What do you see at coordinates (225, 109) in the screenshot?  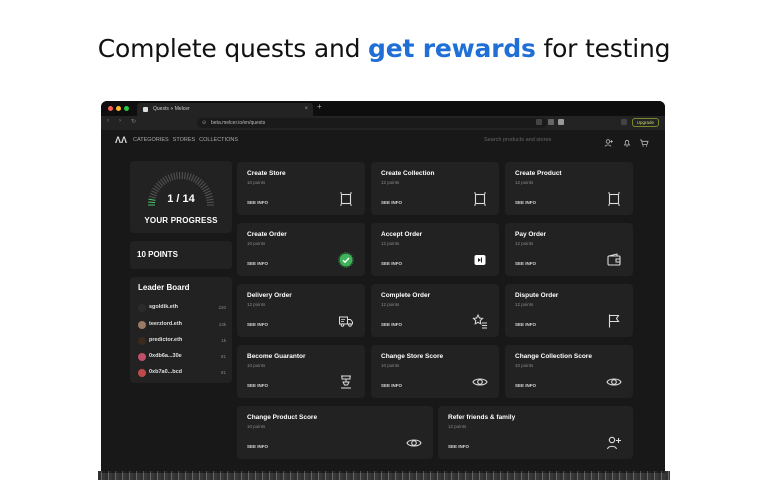 I see `browser-tab: Quests ⋄ Melcer ×` at bounding box center [225, 109].